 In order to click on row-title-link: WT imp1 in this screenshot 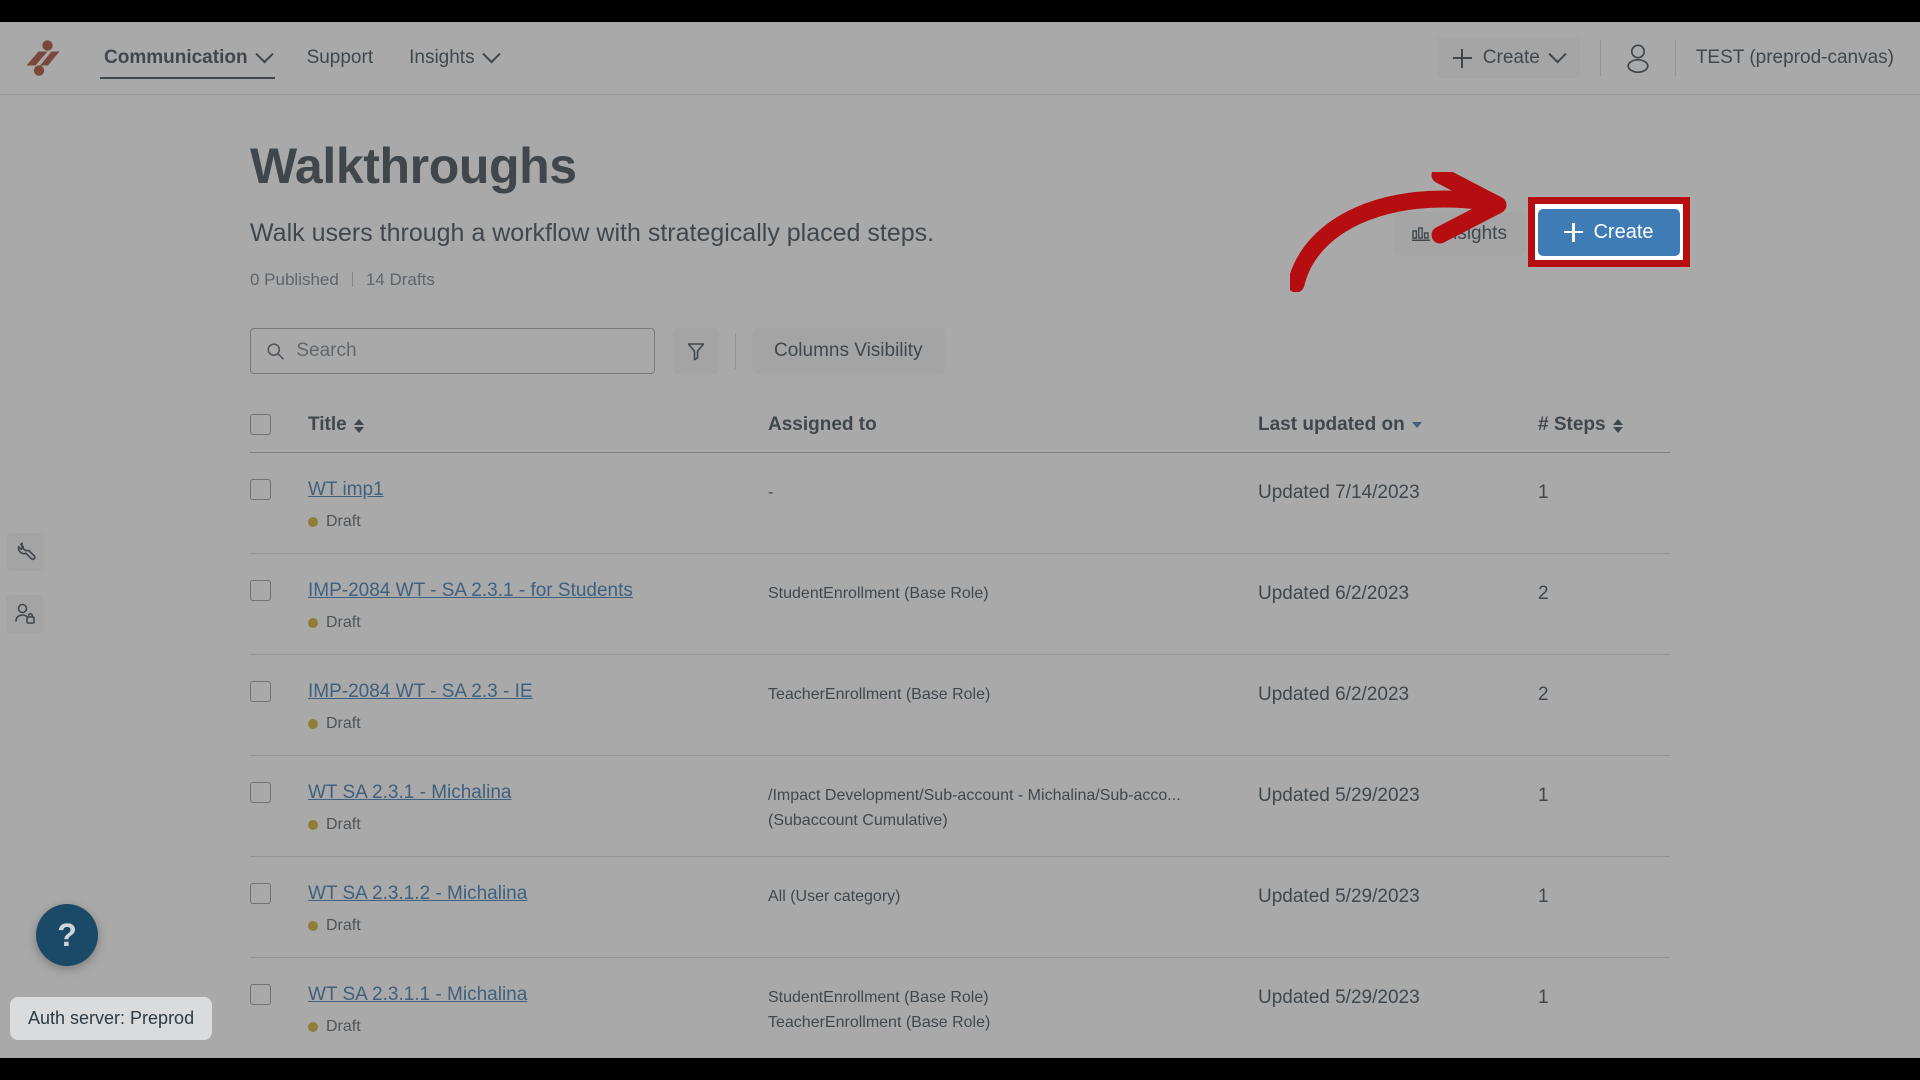, I will do `click(346, 490)`.